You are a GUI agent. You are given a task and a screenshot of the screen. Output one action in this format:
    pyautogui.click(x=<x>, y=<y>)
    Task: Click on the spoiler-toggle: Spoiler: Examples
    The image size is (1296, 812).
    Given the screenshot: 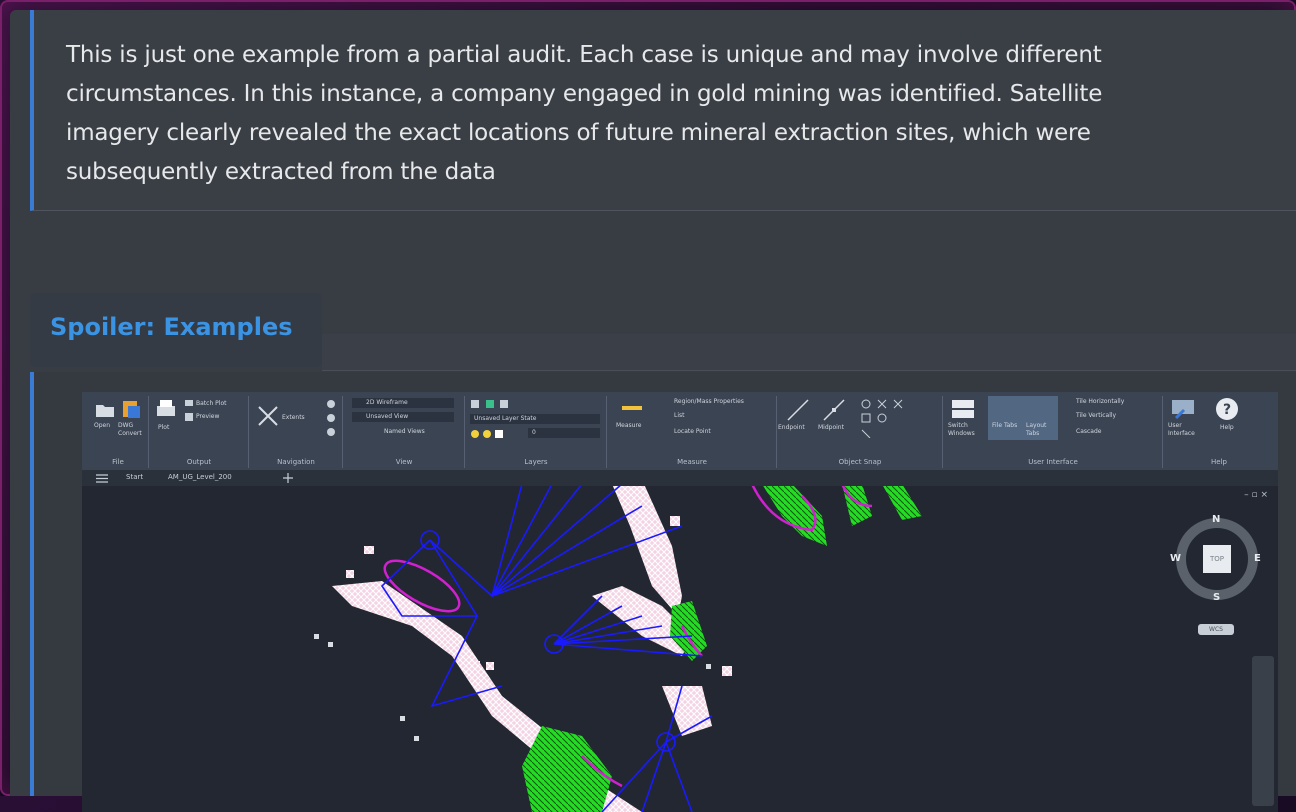 What is the action you would take?
    pyautogui.click(x=176, y=330)
    